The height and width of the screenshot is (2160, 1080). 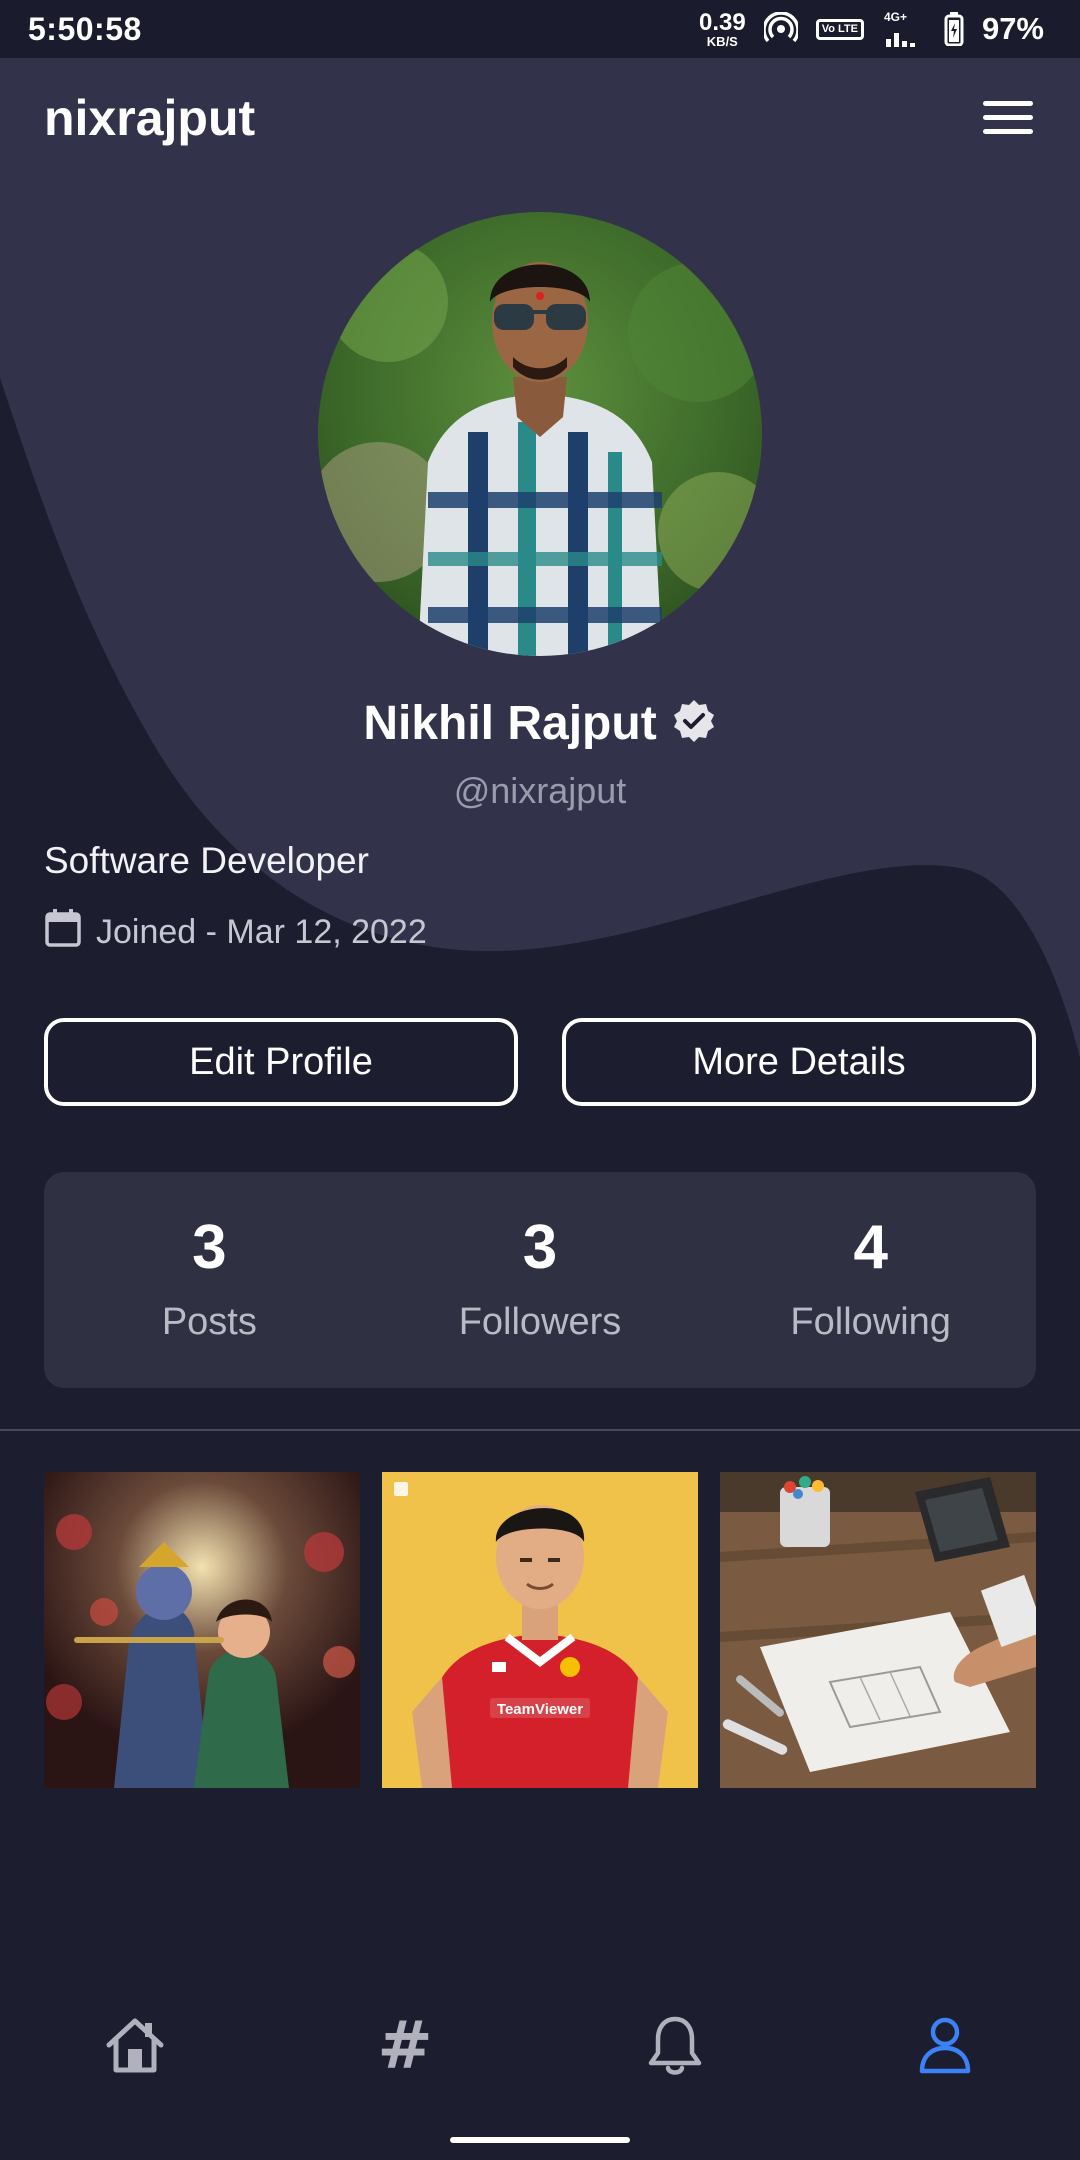 I want to click on post-thumbnail-architect-desk, so click(x=878, y=1630).